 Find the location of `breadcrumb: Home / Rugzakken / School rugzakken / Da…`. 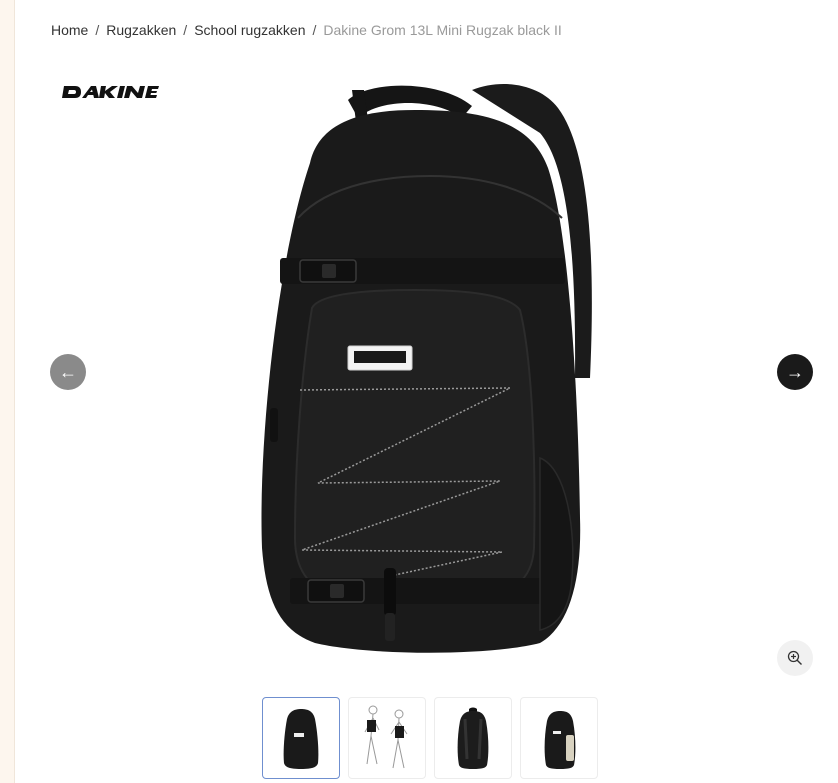

breadcrumb: Home / Rugzakken / School rugzakken / Da… is located at coordinates (306, 30).